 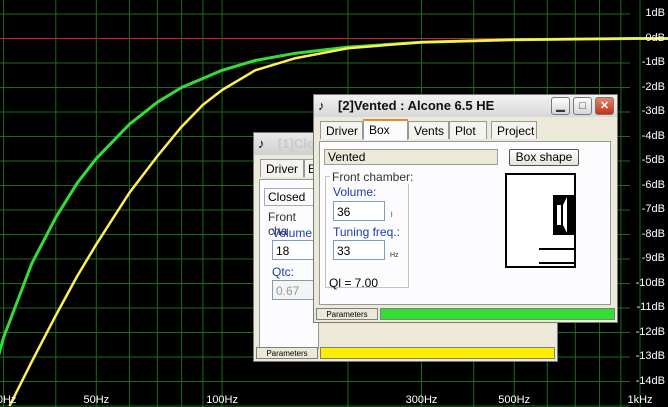 I want to click on closed-window-title: [1]Clo, so click(x=296, y=143).